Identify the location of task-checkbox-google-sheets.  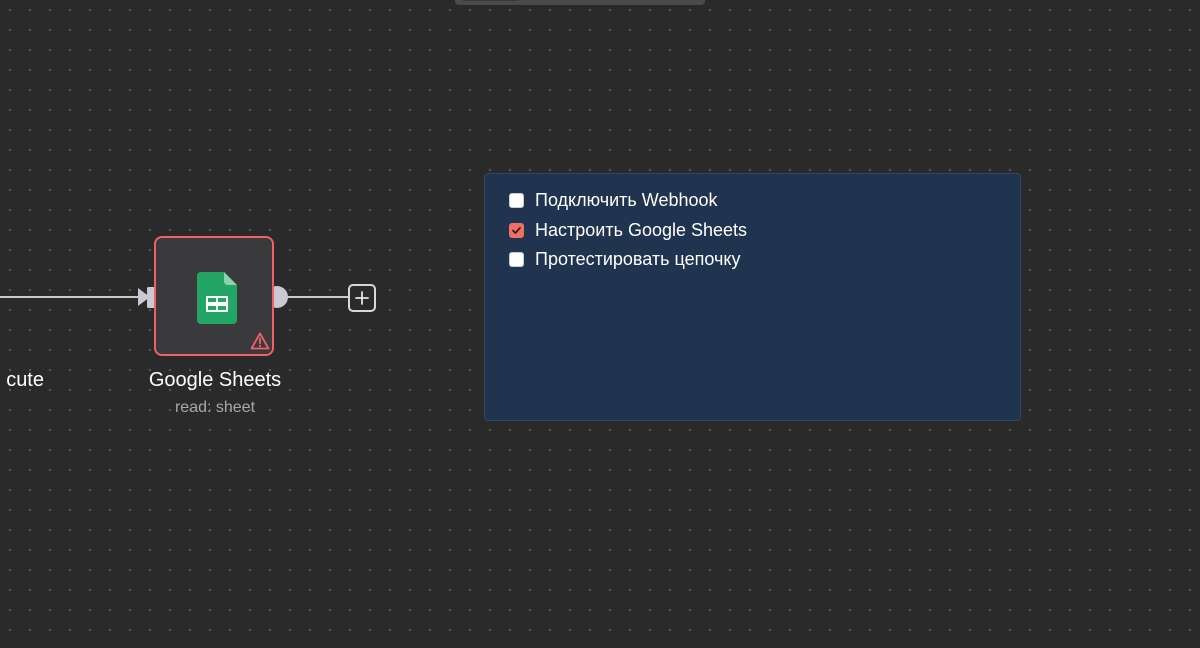
(516, 230).